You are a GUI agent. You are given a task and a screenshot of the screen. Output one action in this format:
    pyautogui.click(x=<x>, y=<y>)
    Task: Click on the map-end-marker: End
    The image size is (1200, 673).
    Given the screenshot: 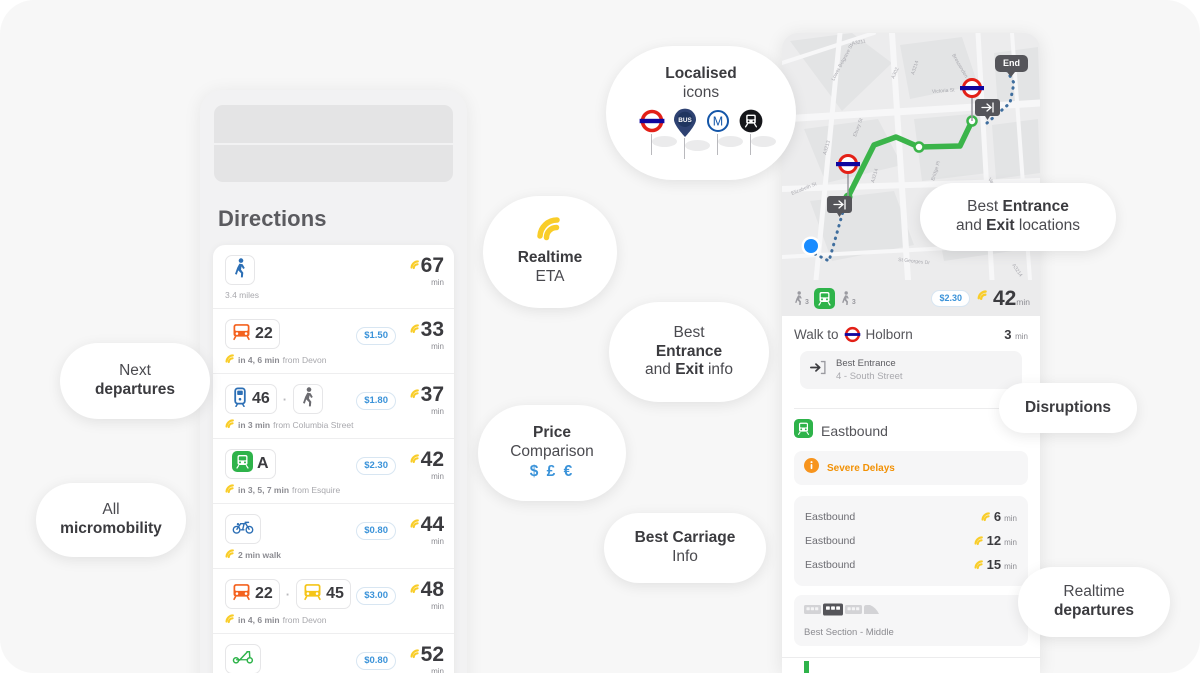 What is the action you would take?
    pyautogui.click(x=1011, y=66)
    